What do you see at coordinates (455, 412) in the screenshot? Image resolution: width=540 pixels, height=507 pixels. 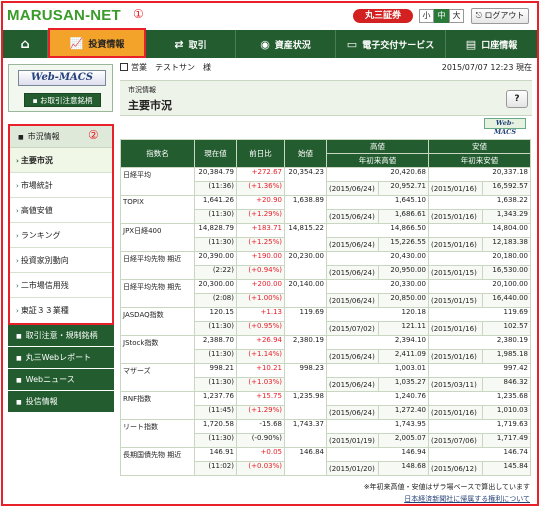 I see `ytd-low-date: (2015/01/16)` at bounding box center [455, 412].